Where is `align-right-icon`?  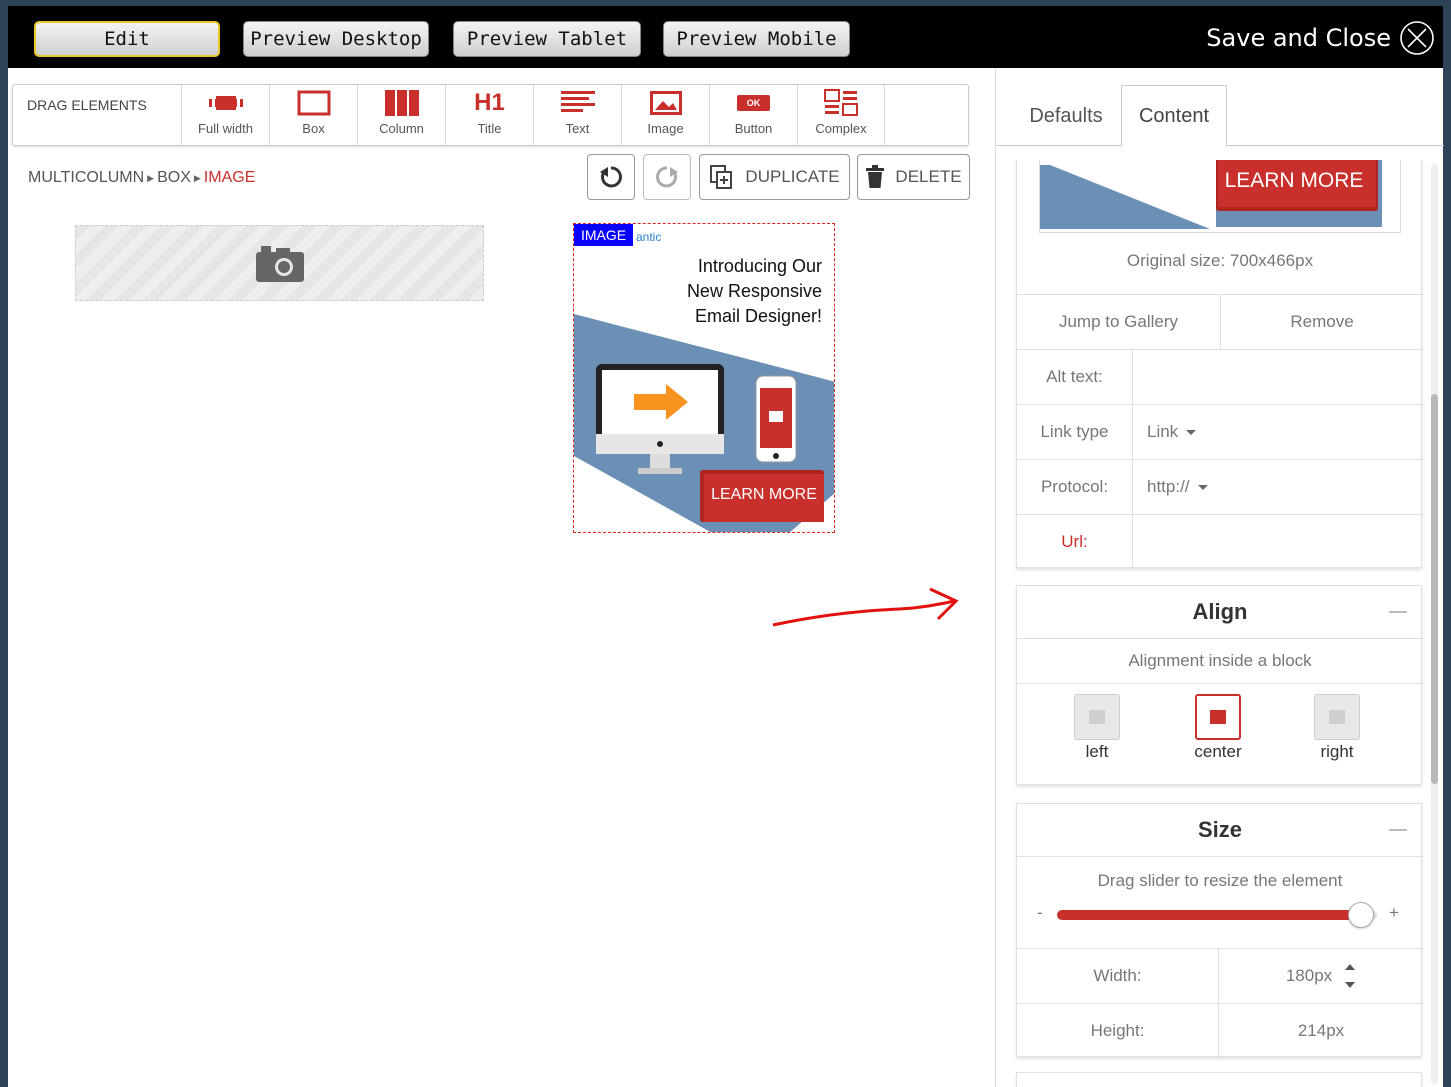 align-right-icon is located at coordinates (1337, 717).